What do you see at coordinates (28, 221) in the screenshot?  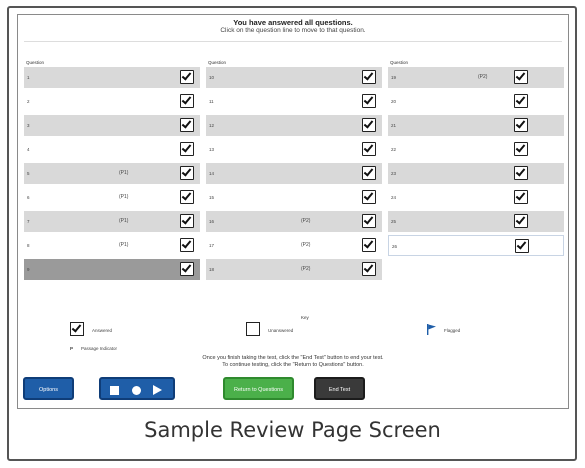 I see `question-number: 7` at bounding box center [28, 221].